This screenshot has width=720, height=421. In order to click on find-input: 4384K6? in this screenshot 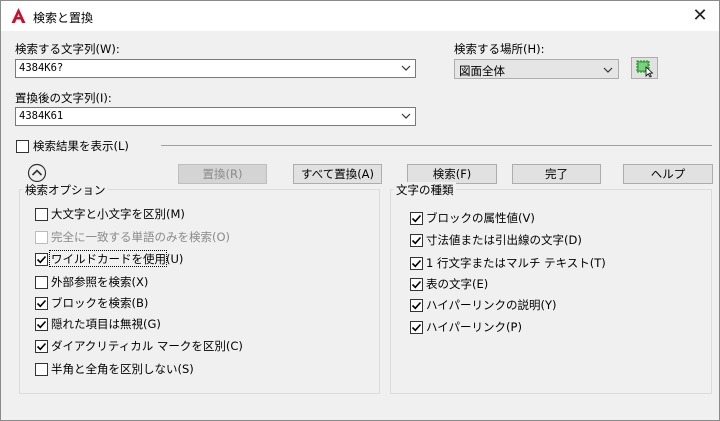, I will do `click(215, 68)`.